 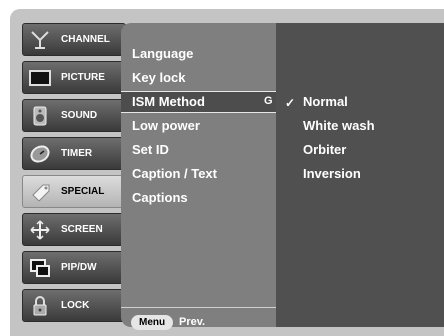 What do you see at coordinates (324, 149) in the screenshot?
I see `option-orbiter: Orbiter` at bounding box center [324, 149].